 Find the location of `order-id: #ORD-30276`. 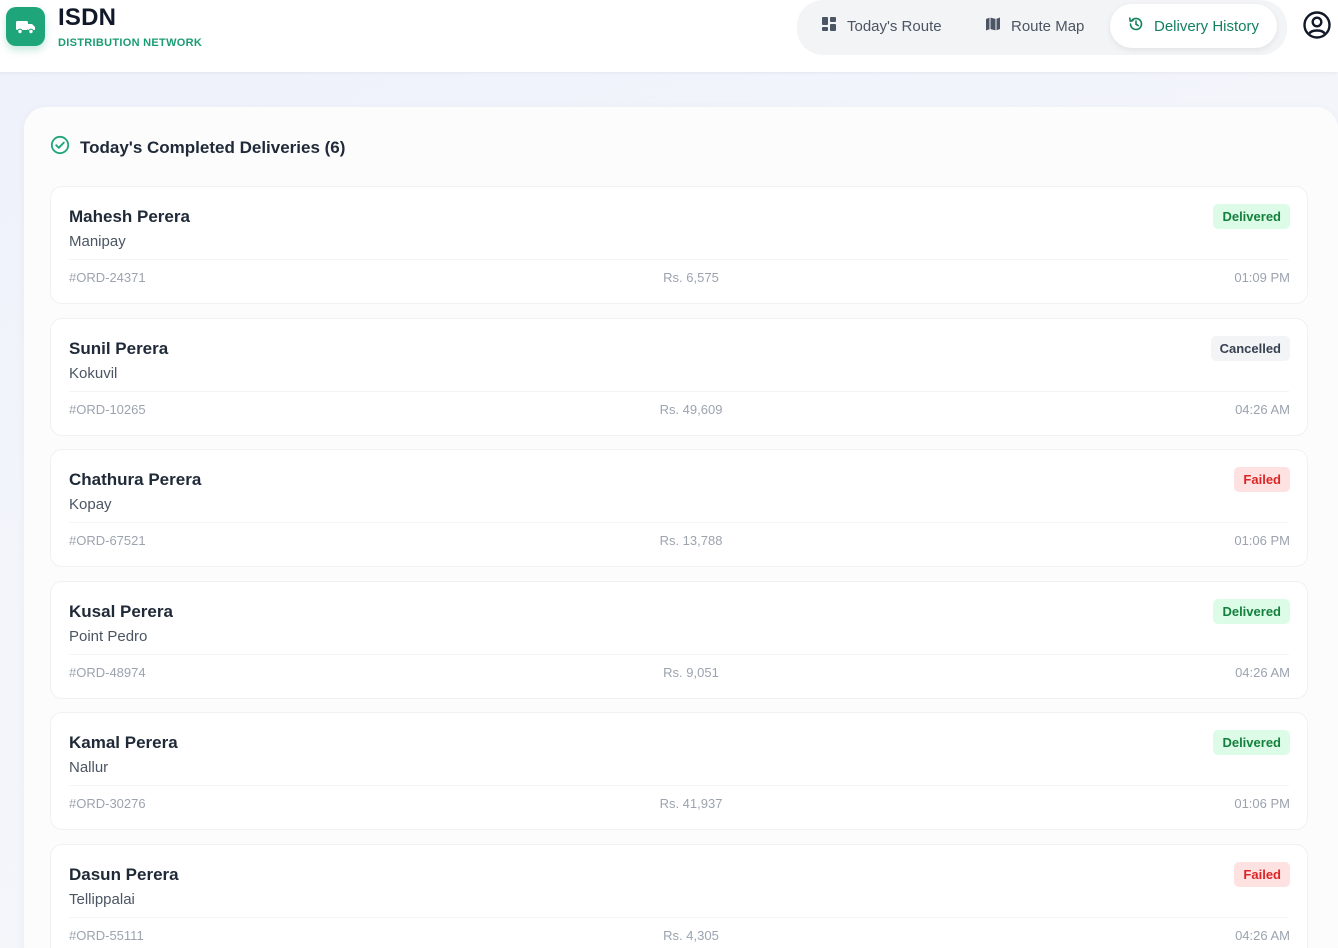

order-id: #ORD-30276 is located at coordinates (107, 803).